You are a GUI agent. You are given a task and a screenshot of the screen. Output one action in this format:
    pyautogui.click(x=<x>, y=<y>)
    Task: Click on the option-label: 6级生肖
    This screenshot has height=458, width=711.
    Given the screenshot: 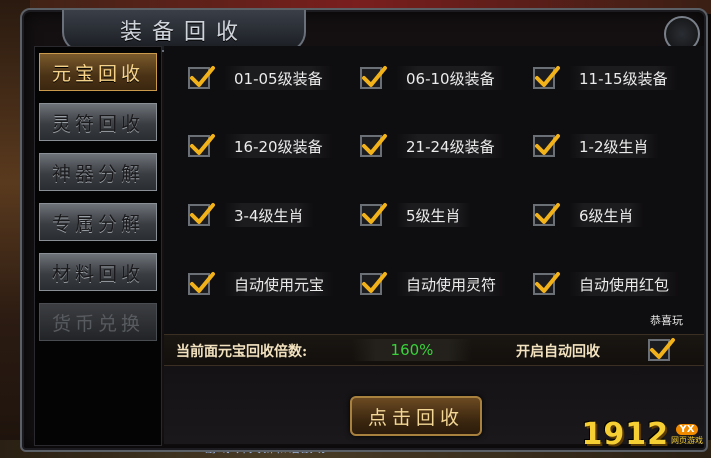 What is the action you would take?
    pyautogui.click(x=606, y=215)
    